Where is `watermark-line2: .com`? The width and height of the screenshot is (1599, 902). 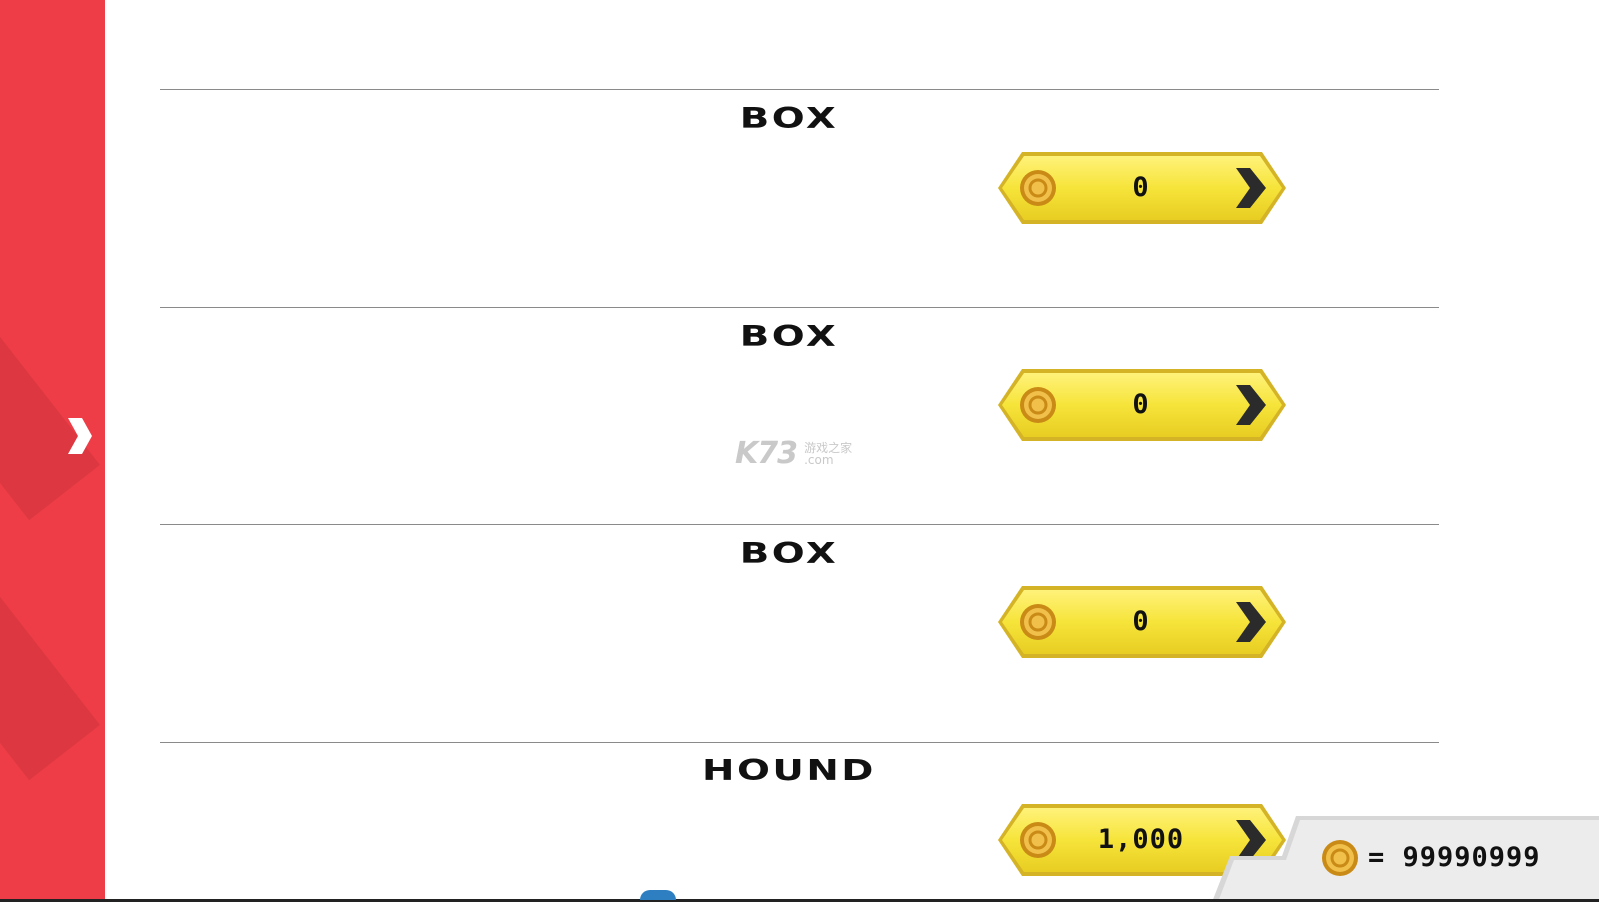
watermark-line2: .com is located at coordinates (819, 459).